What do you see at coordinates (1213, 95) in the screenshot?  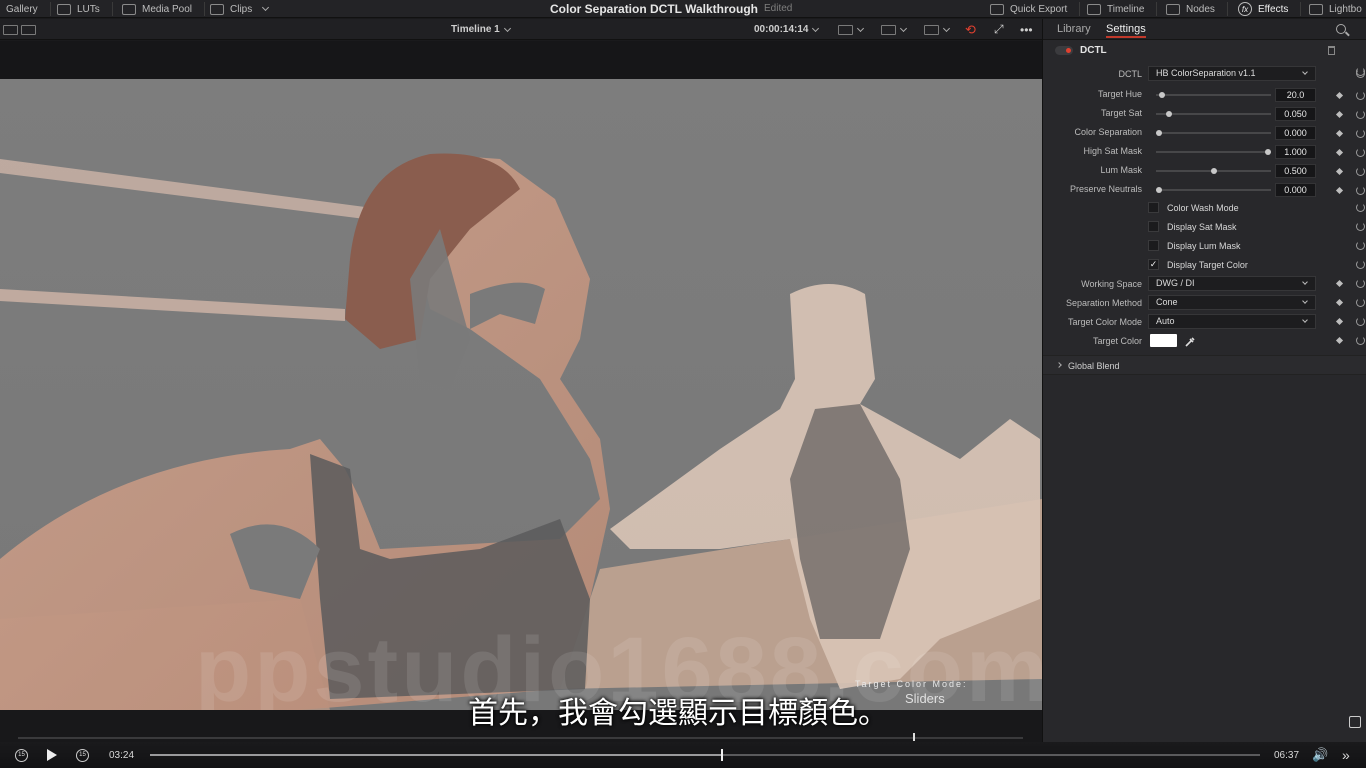 I see `target-hue-slider` at bounding box center [1213, 95].